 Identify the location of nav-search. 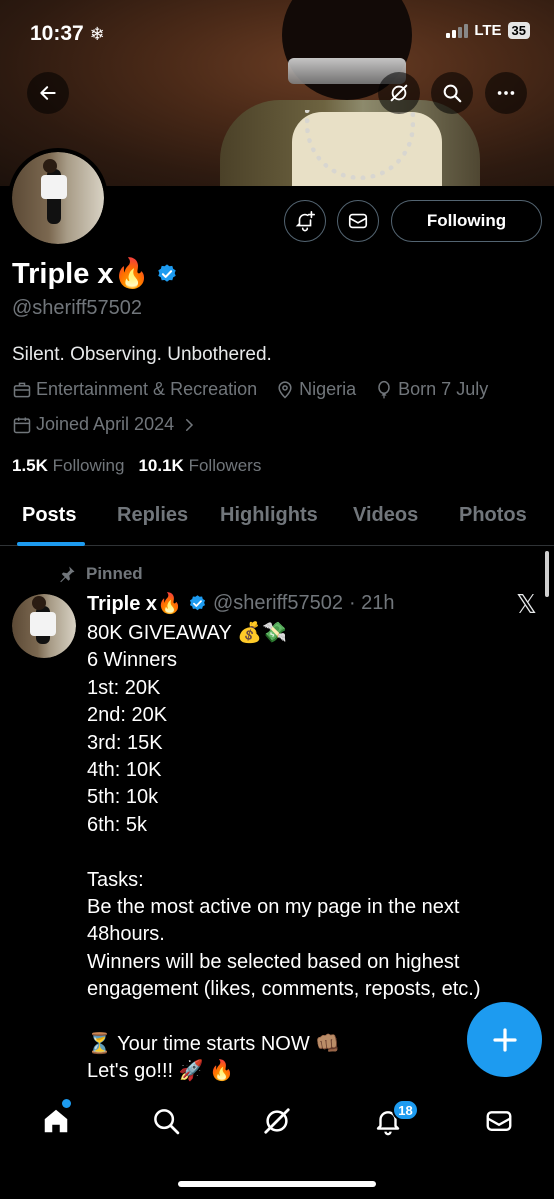
(166, 1121).